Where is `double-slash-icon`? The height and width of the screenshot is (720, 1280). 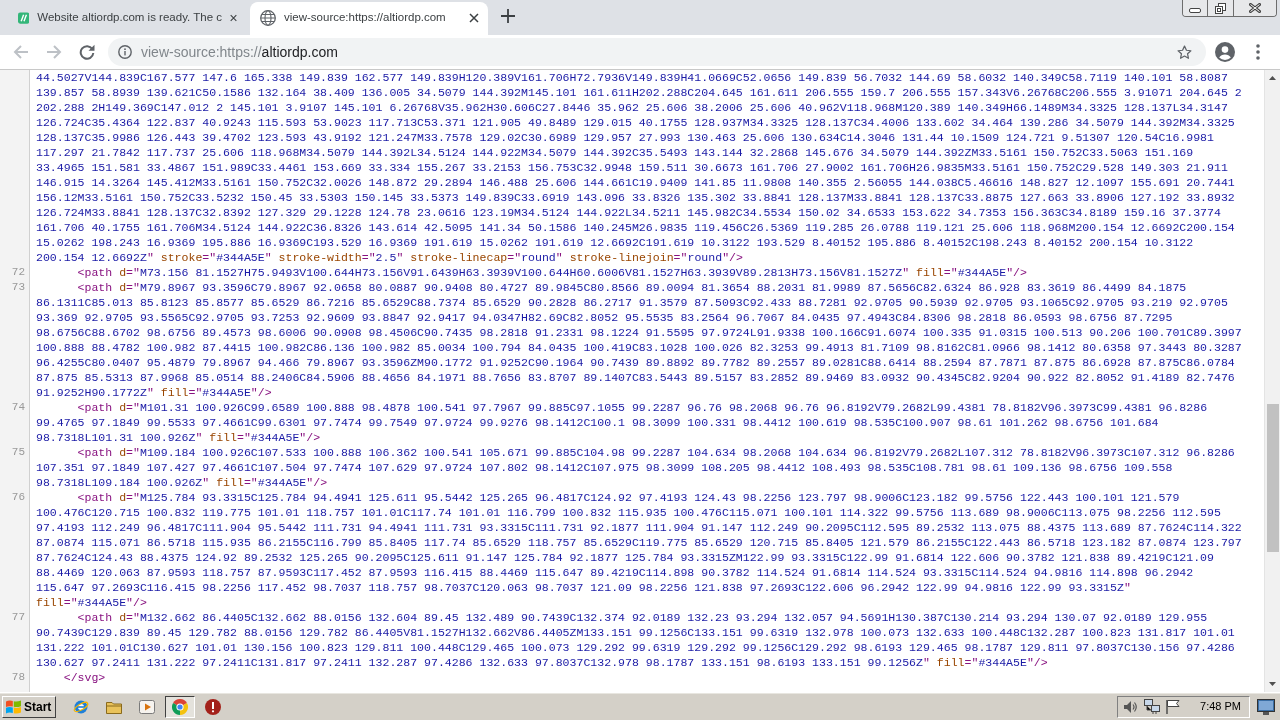 double-slash-icon is located at coordinates (24, 17).